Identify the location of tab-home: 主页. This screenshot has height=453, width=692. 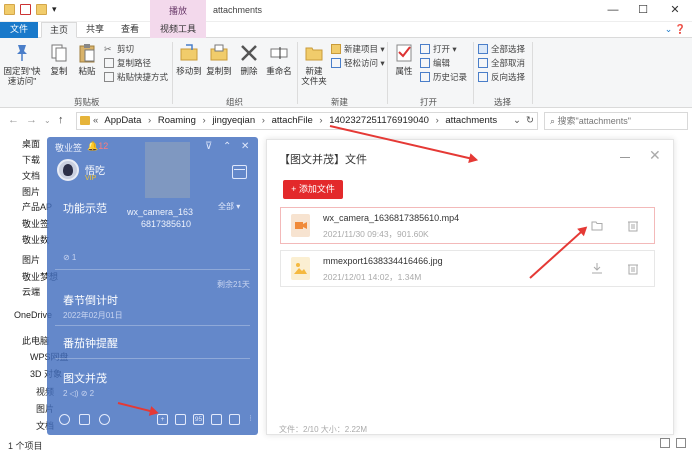
(59, 30).